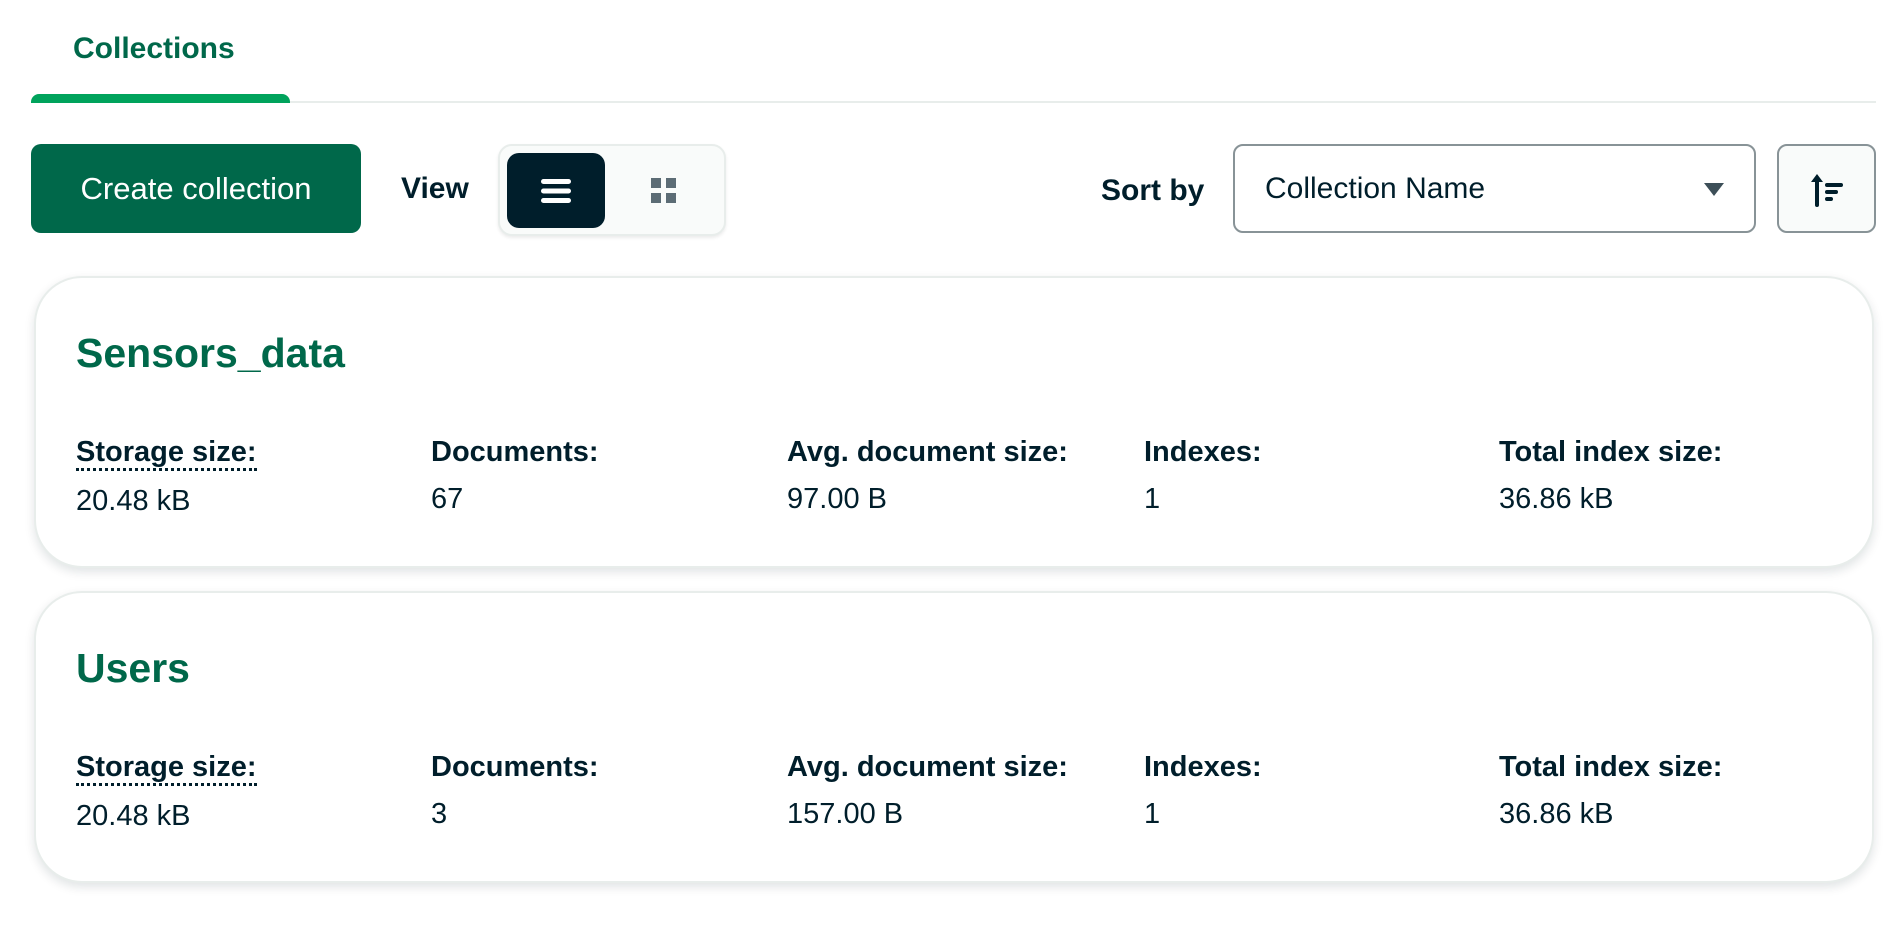 This screenshot has width=1896, height=934. I want to click on active-tab-indicator, so click(160, 98).